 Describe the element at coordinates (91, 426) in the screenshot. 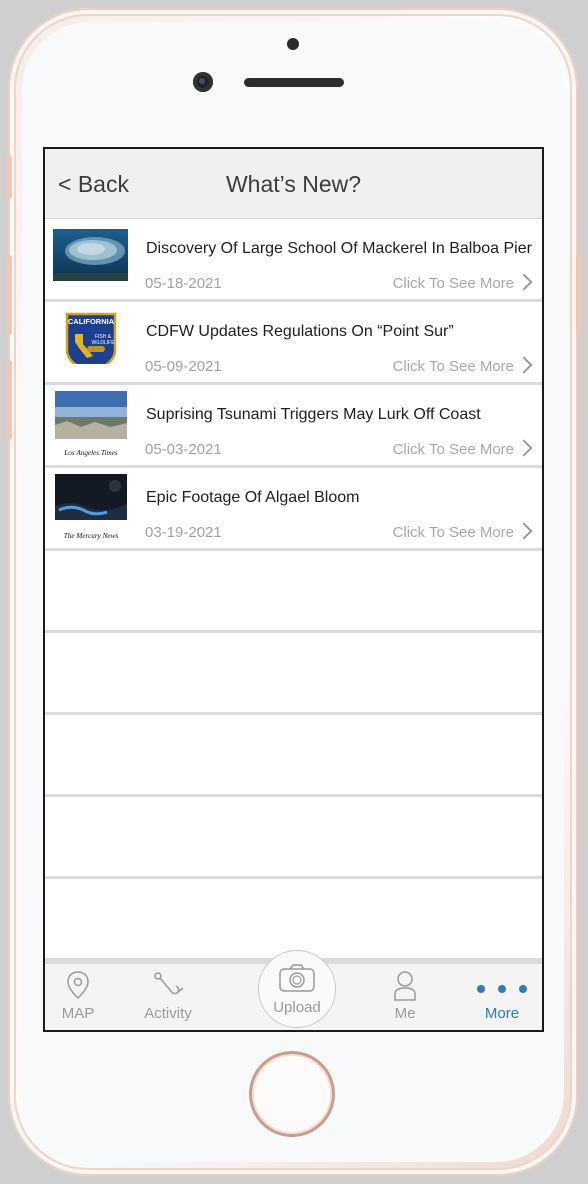

I see `coast-photo: Los Angeles Times` at that location.